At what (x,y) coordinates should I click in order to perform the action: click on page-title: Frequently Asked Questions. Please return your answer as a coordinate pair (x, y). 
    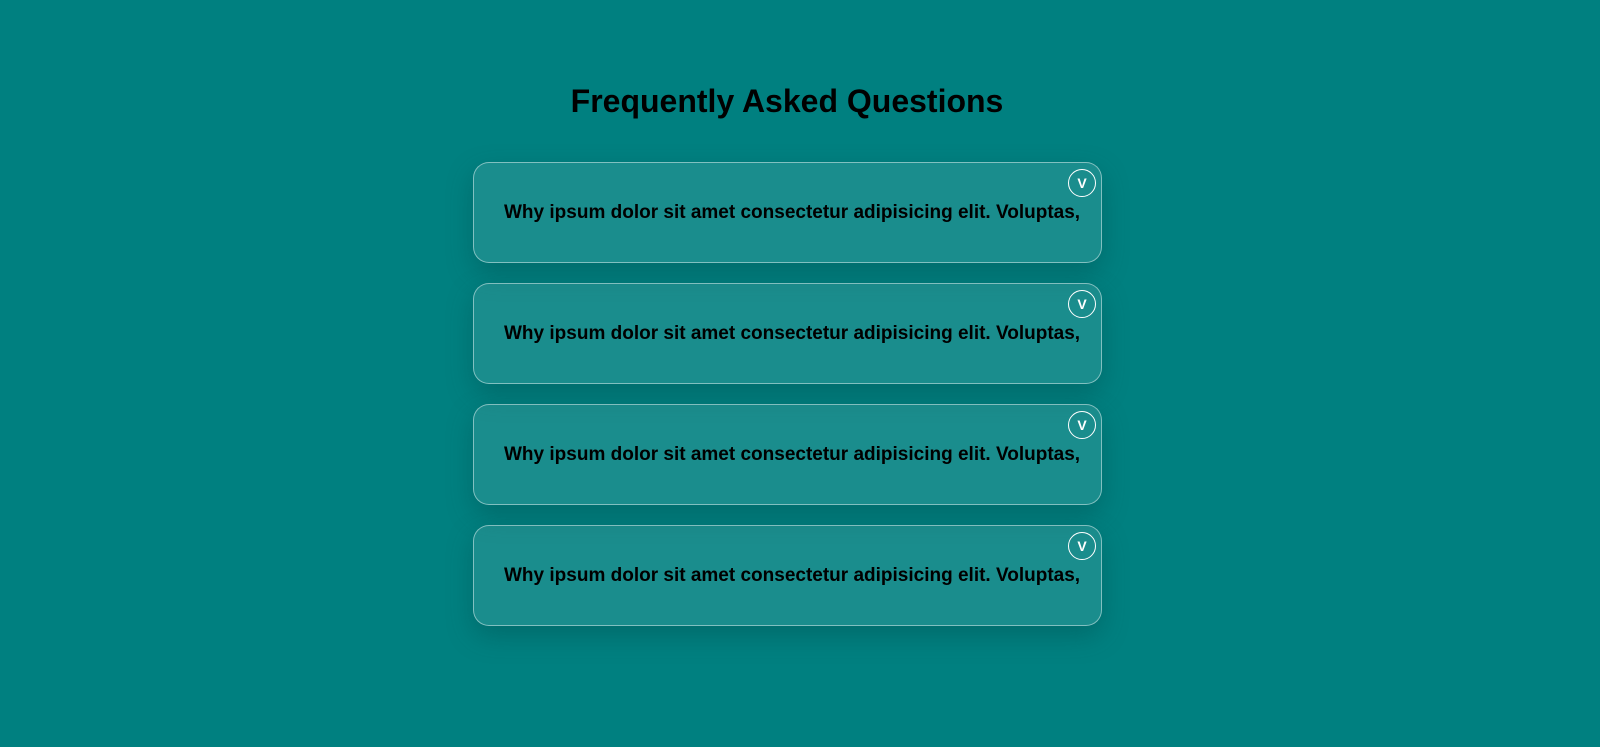
    Looking at the image, I should click on (787, 101).